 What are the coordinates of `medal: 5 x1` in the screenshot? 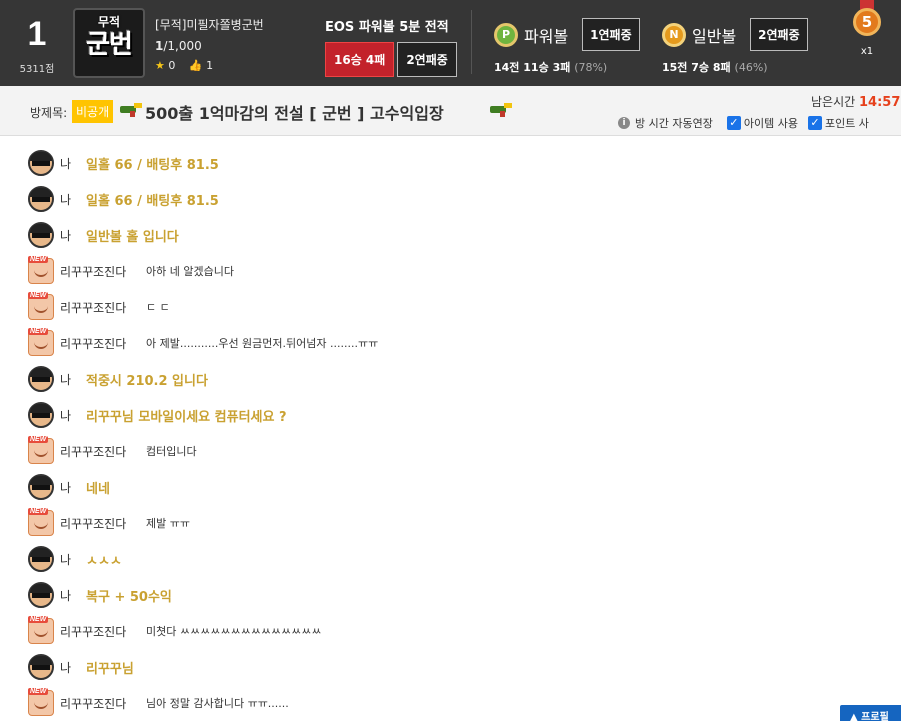 It's located at (867, 28).